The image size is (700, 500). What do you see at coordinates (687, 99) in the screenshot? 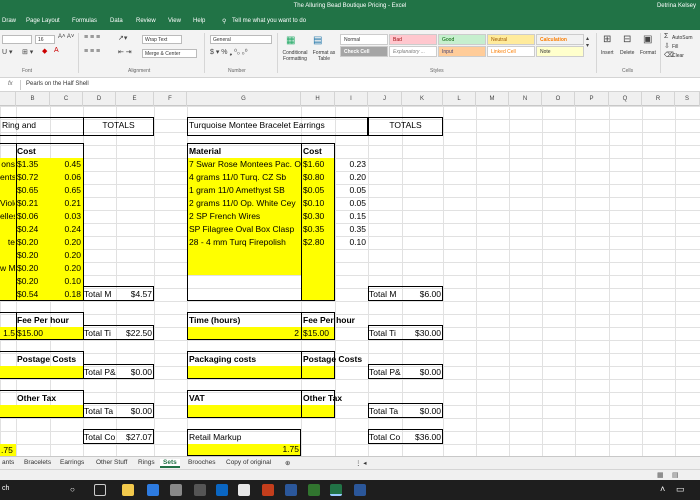
I see `column-header-s: S` at bounding box center [687, 99].